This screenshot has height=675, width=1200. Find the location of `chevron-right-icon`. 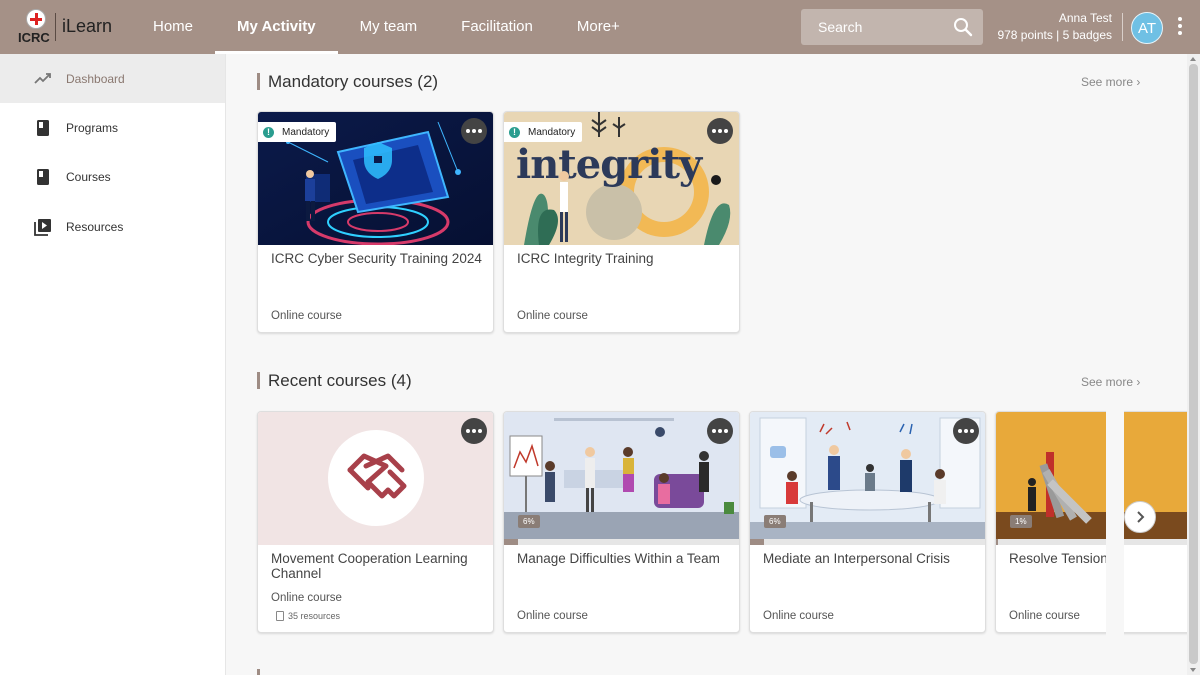

chevron-right-icon is located at coordinates (1141, 517).